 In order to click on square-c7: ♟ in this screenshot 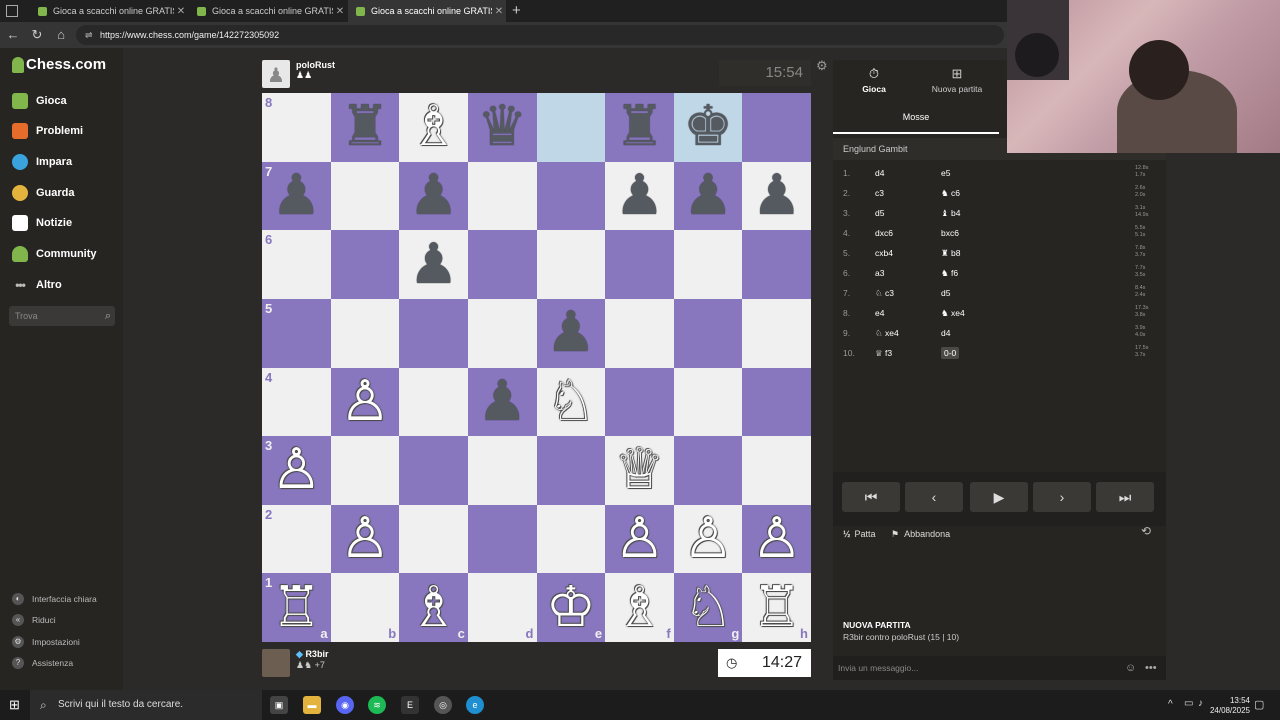, I will do `click(433, 196)`.